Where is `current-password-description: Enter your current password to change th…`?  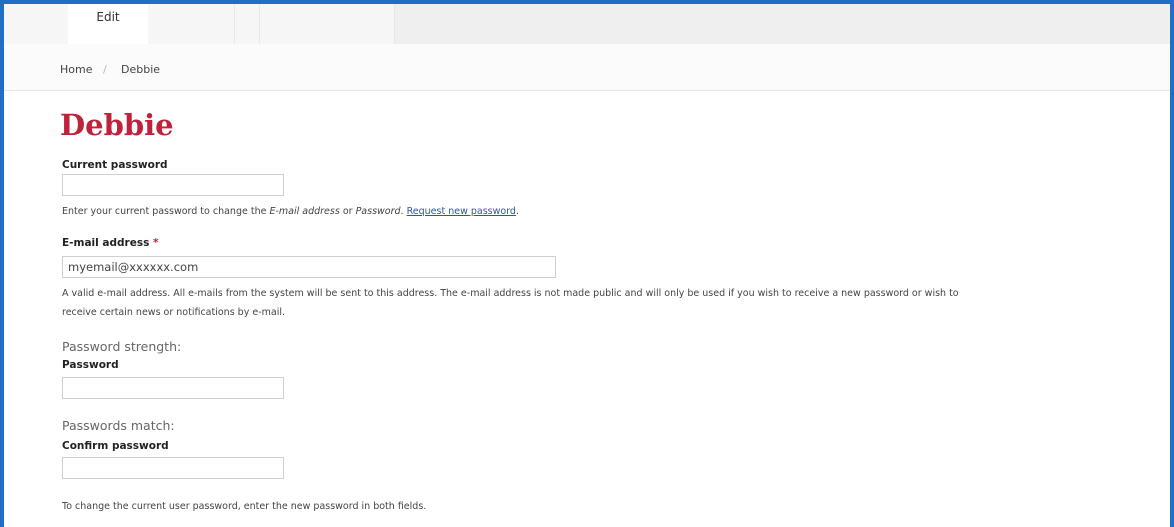 current-password-description: Enter your current password to change th… is located at coordinates (290, 212).